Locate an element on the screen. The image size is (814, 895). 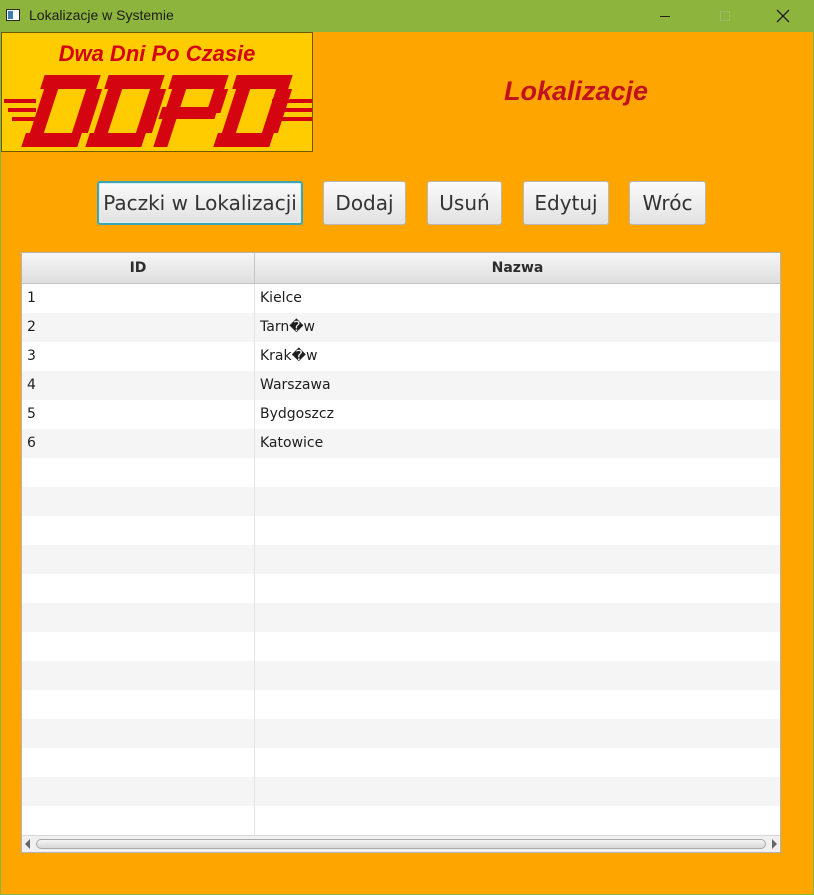
maximize-icon is located at coordinates (725, 16).